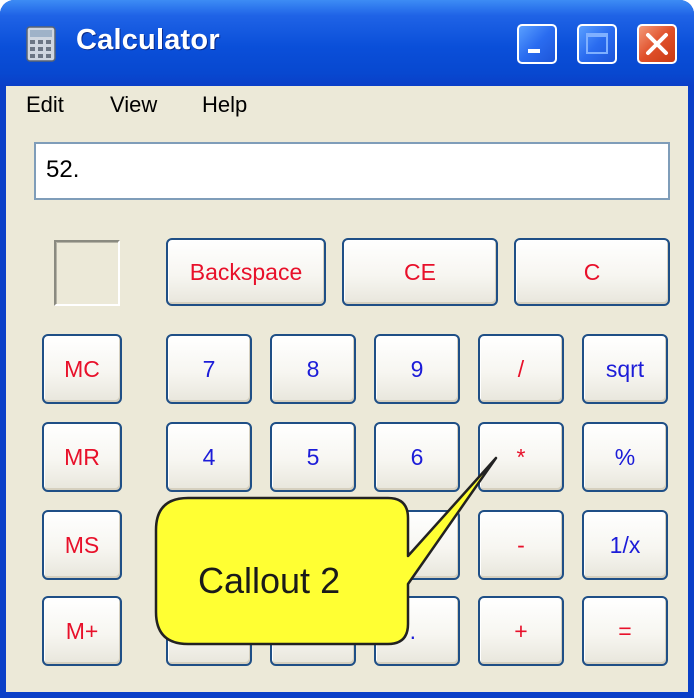 The image size is (694, 698). Describe the element at coordinates (313, 545) in the screenshot. I see `digit-2-button` at that location.